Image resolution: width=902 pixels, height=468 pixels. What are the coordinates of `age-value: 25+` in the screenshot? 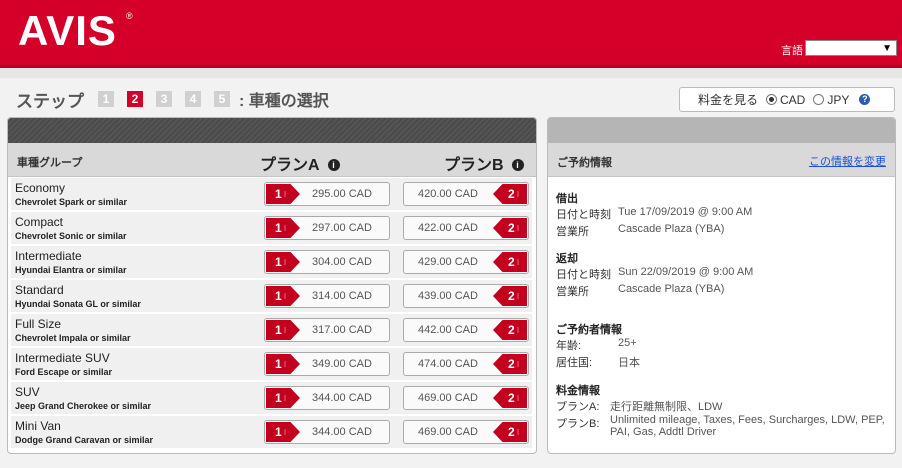 It's located at (627, 343).